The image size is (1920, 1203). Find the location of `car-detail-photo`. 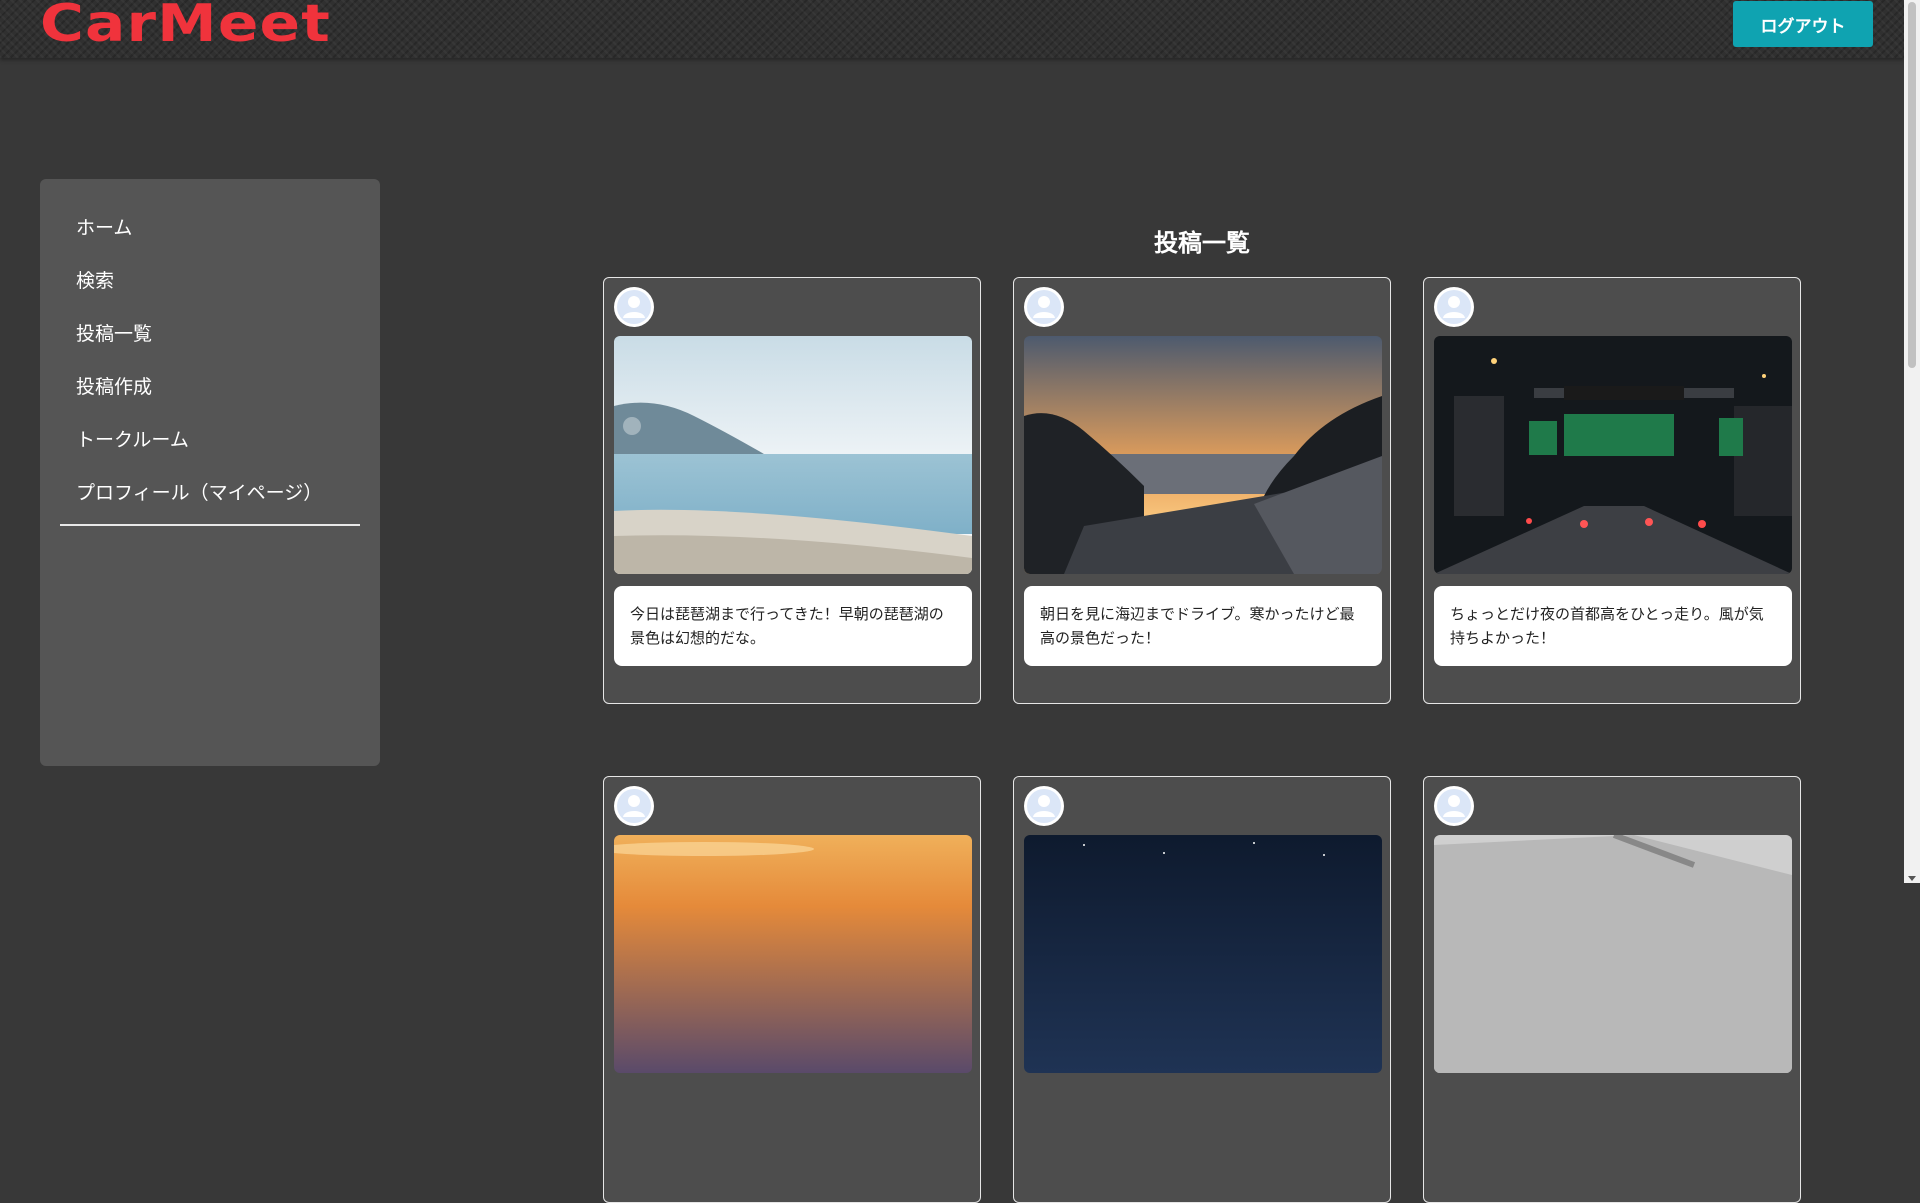

car-detail-photo is located at coordinates (1613, 954).